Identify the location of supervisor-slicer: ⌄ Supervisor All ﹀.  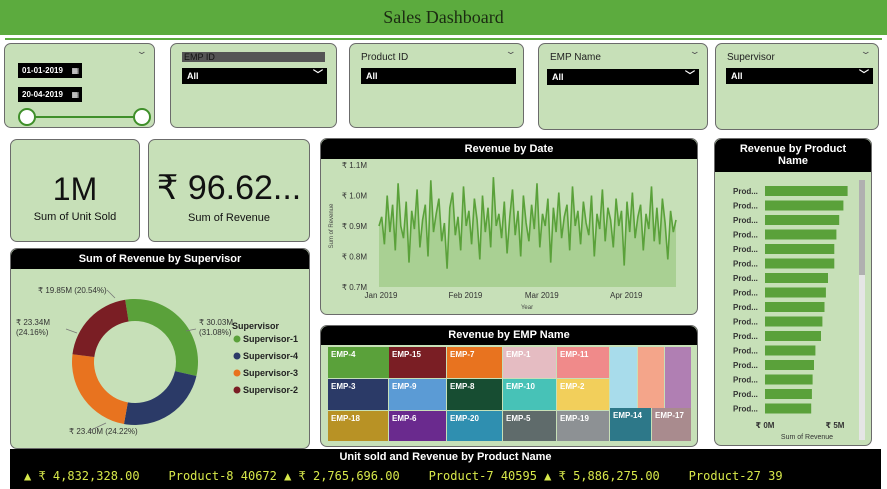
(797, 86).